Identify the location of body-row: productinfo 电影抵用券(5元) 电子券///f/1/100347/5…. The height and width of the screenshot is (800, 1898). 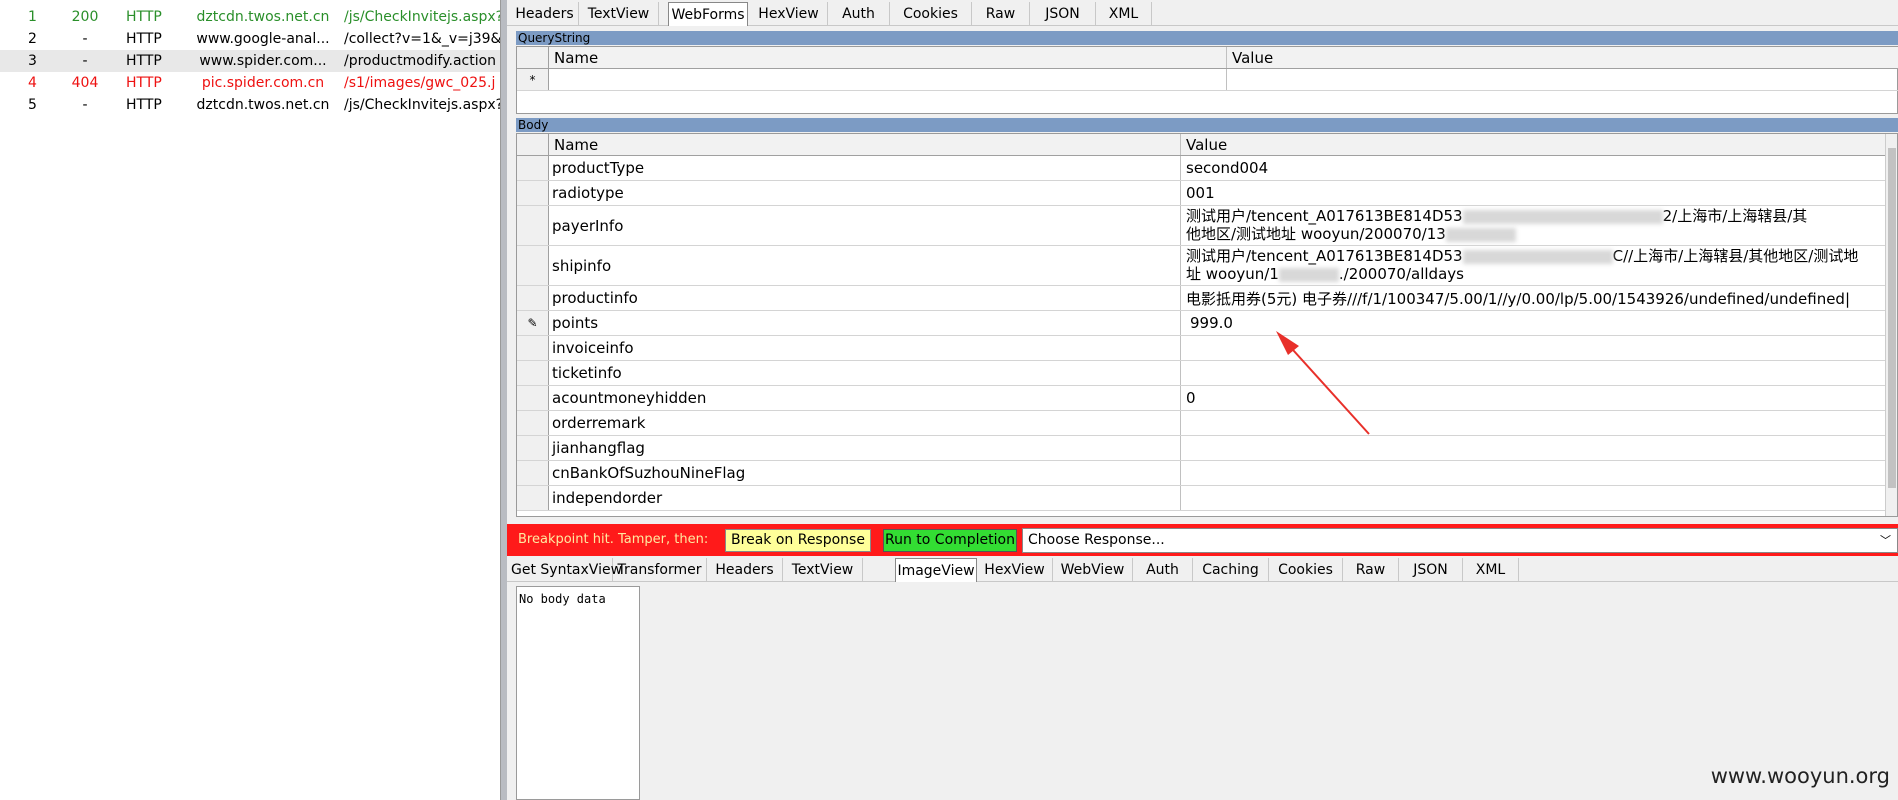
(1207, 298).